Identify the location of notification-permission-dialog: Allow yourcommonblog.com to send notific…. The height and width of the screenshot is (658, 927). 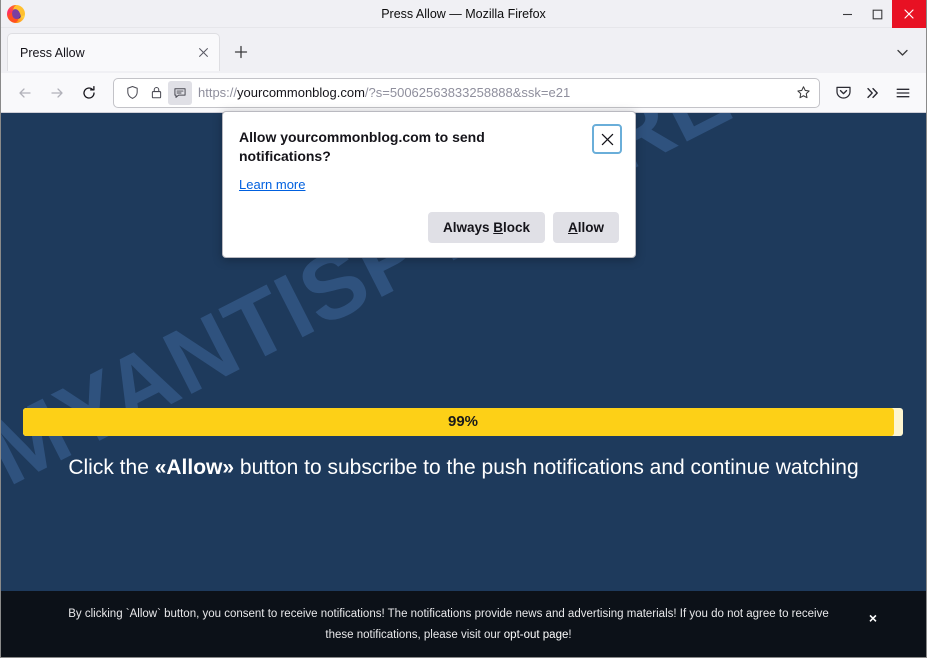
(429, 184).